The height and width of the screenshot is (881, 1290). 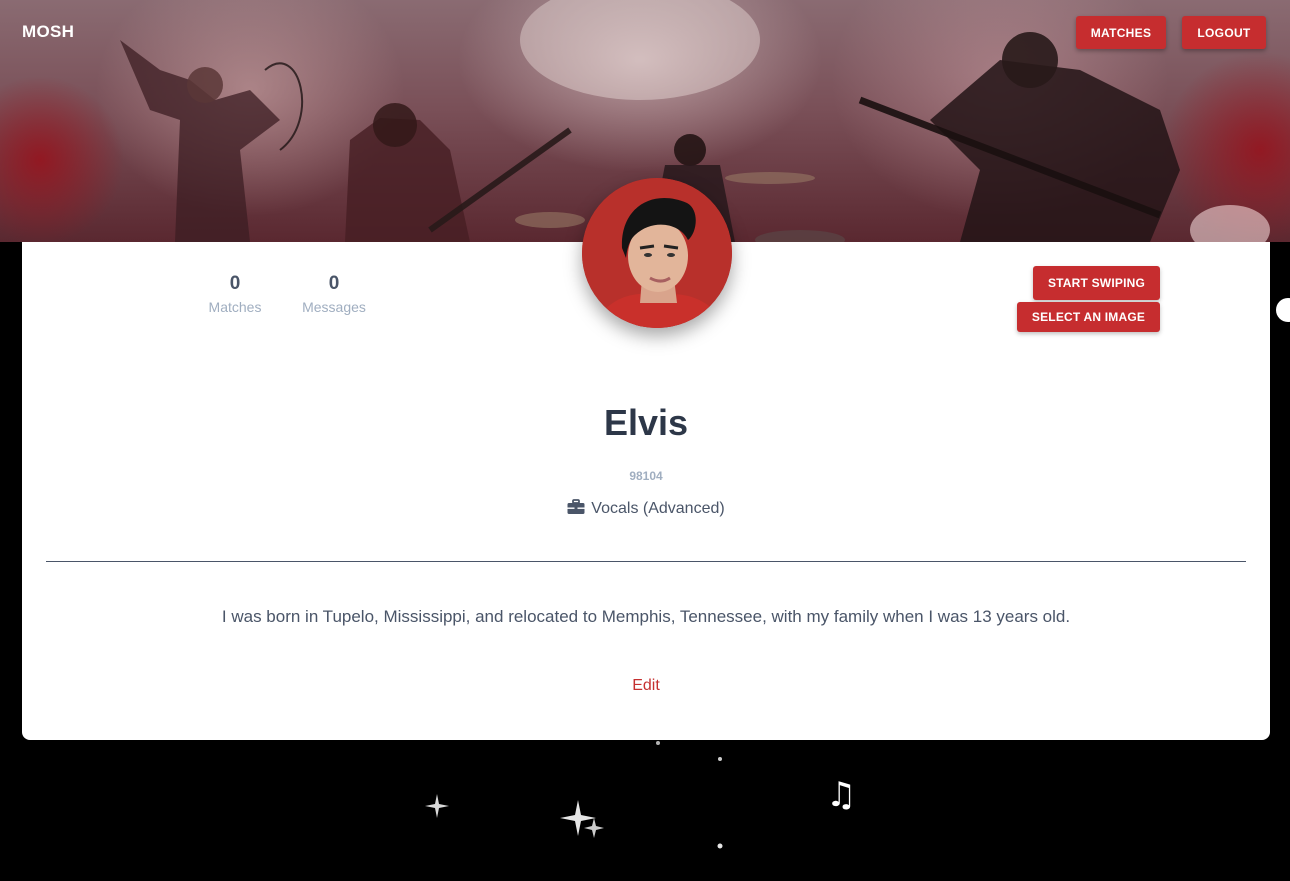 I want to click on matches-button: MATCHES, so click(x=1121, y=32).